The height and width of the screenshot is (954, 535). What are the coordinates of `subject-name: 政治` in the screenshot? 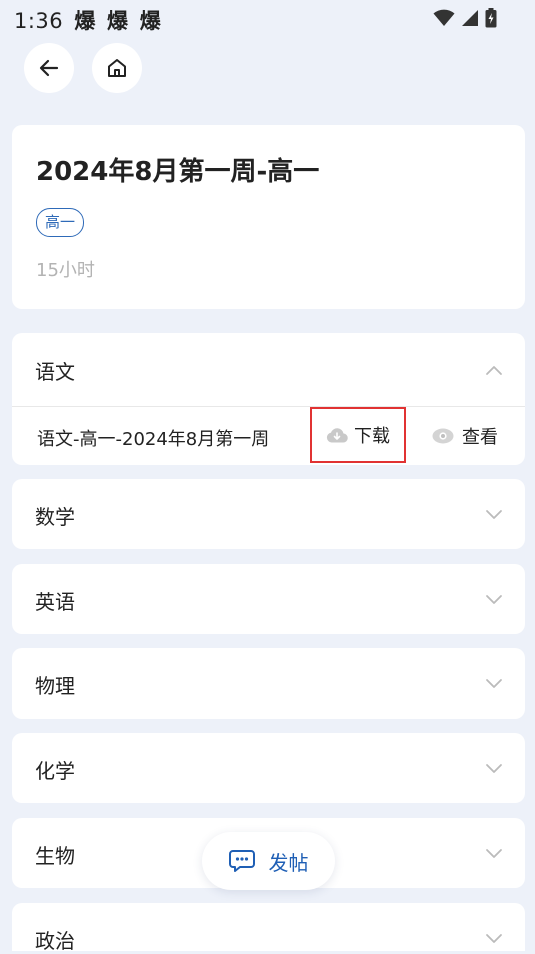 It's located at (55, 941).